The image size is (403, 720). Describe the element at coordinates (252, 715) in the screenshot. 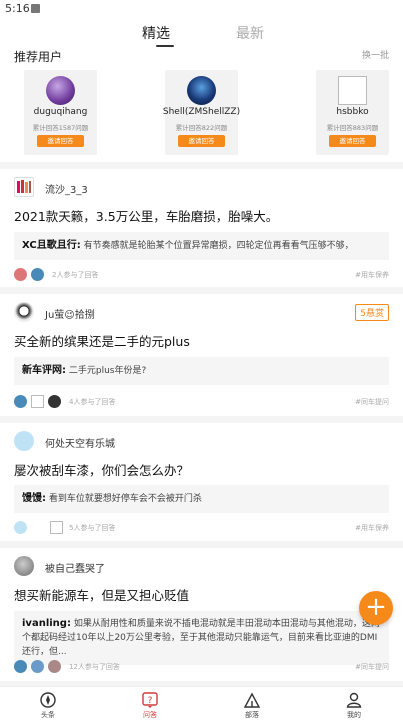

I see `nav-label: 部落` at that location.